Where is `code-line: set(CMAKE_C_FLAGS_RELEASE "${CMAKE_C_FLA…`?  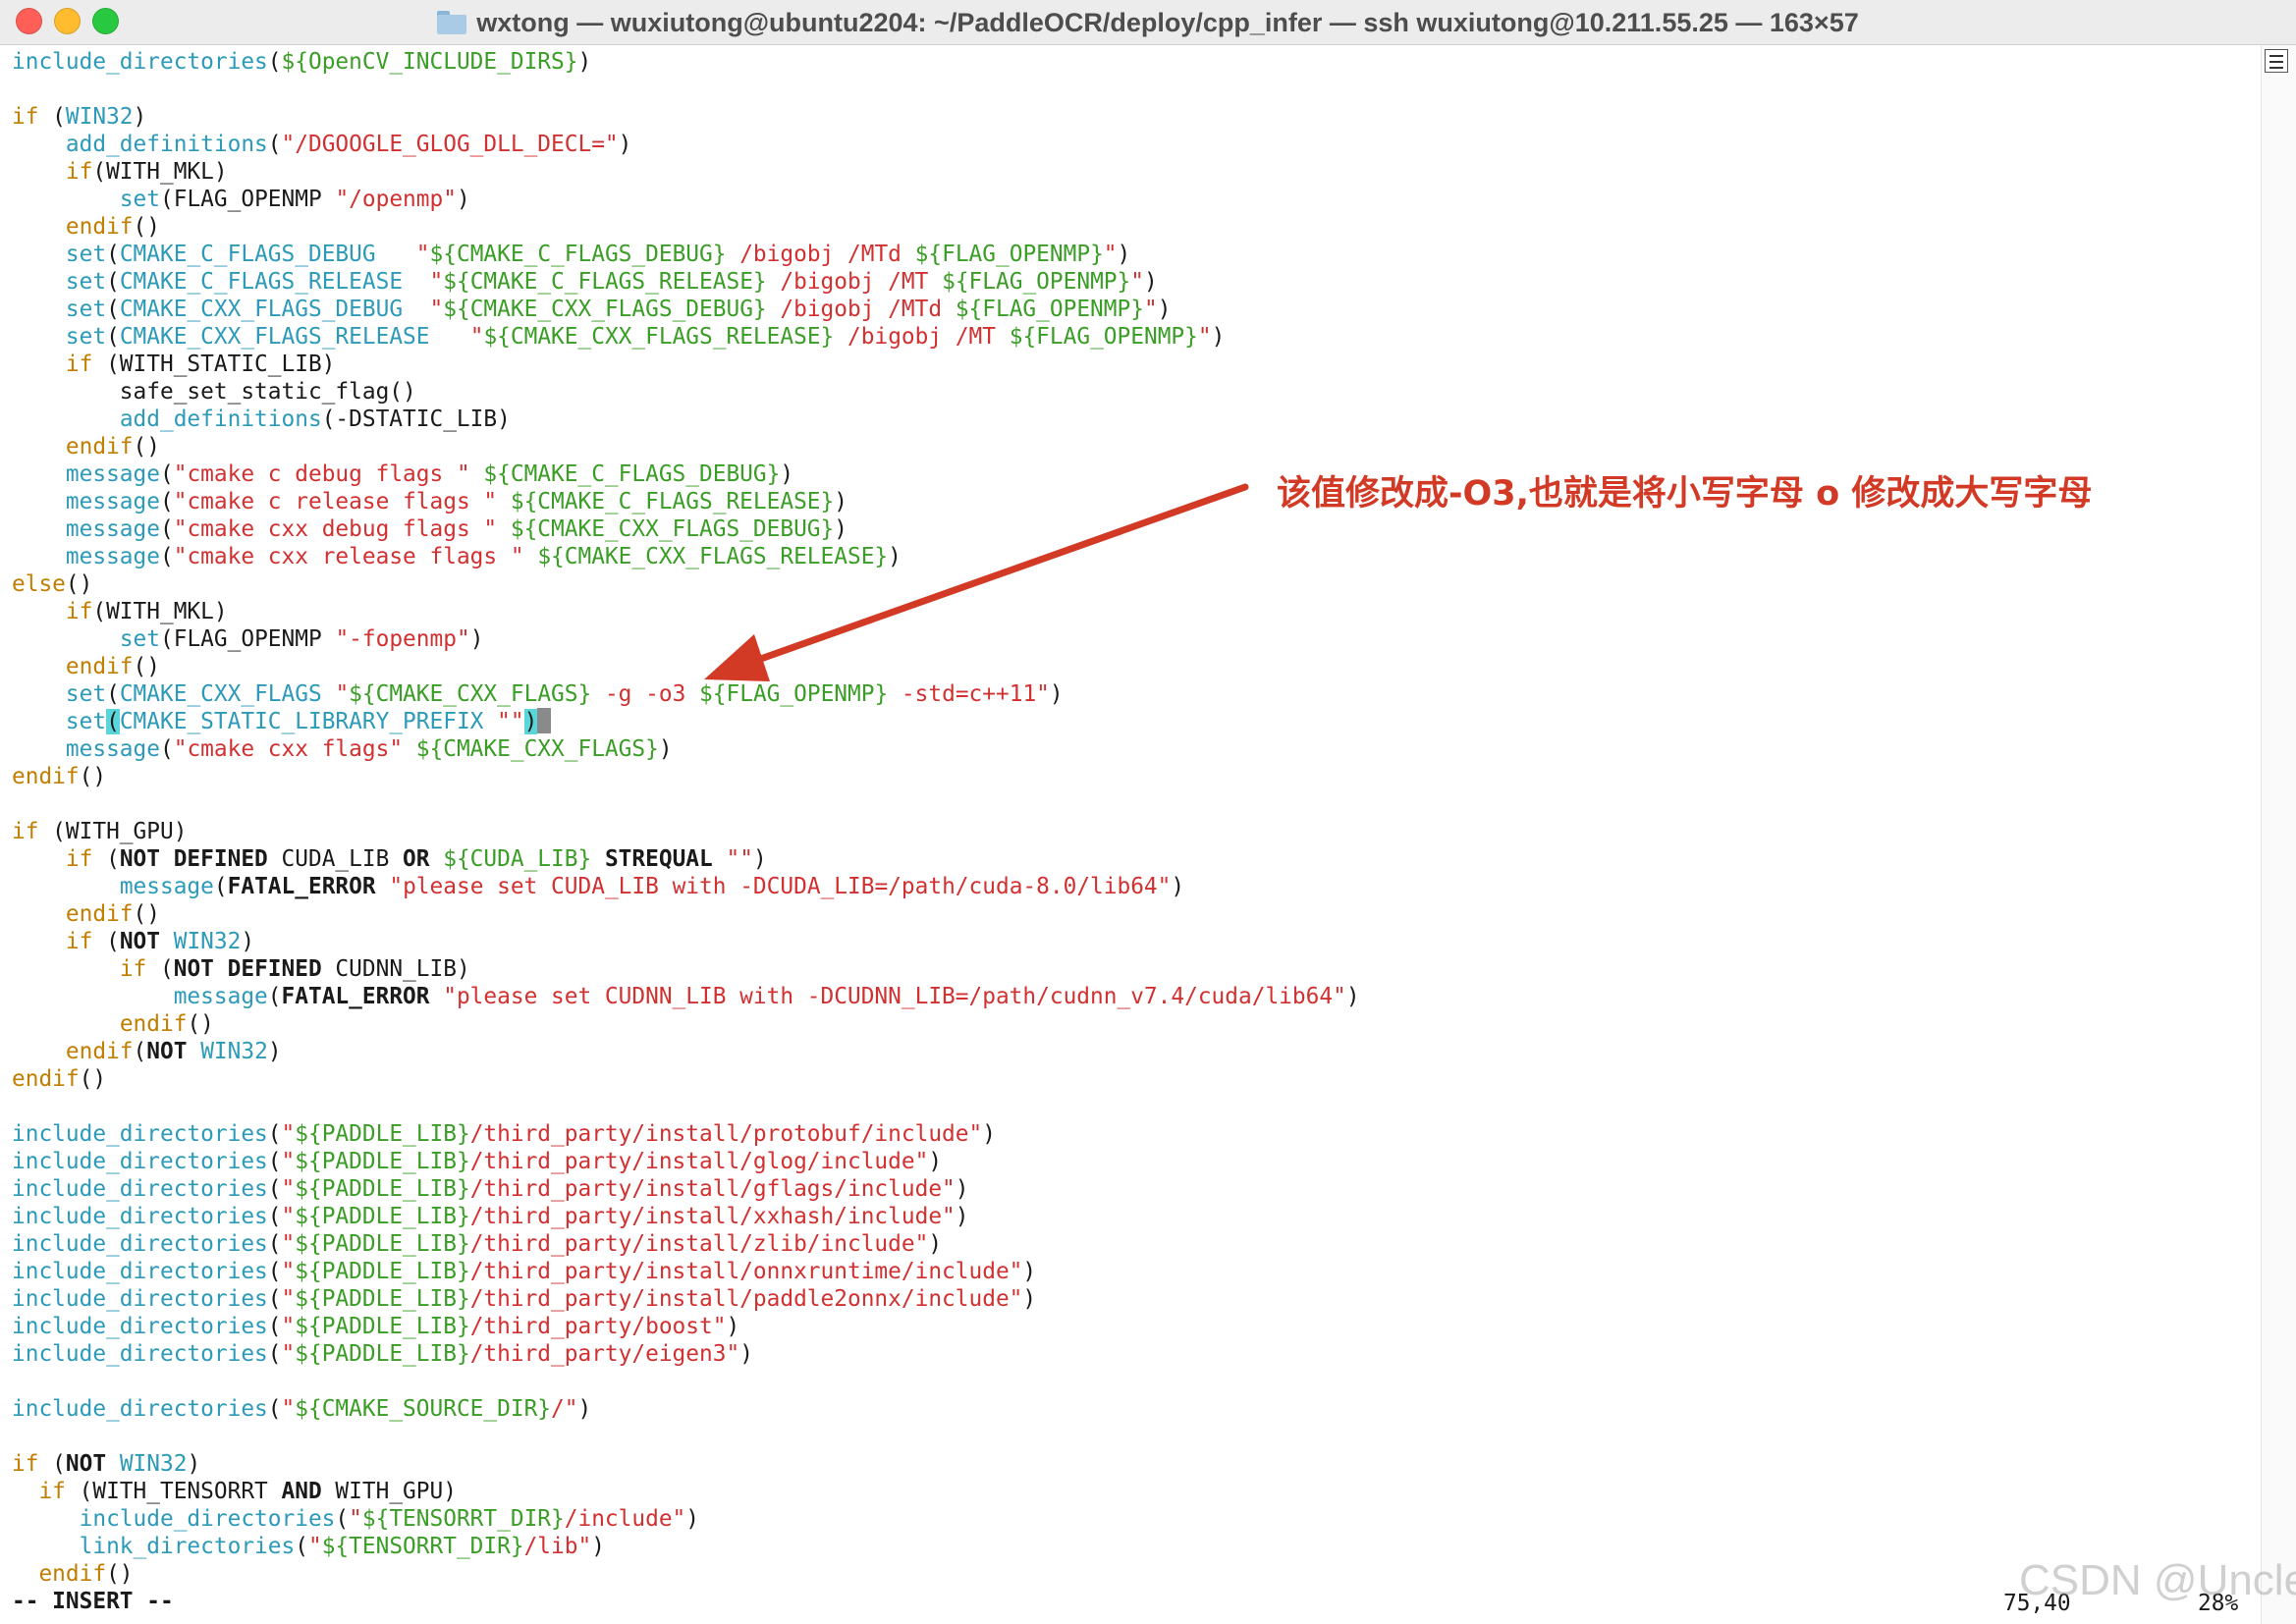 code-line: set(CMAKE_C_FLAGS_RELEASE "${CMAKE_C_FLA… is located at coordinates (686, 282).